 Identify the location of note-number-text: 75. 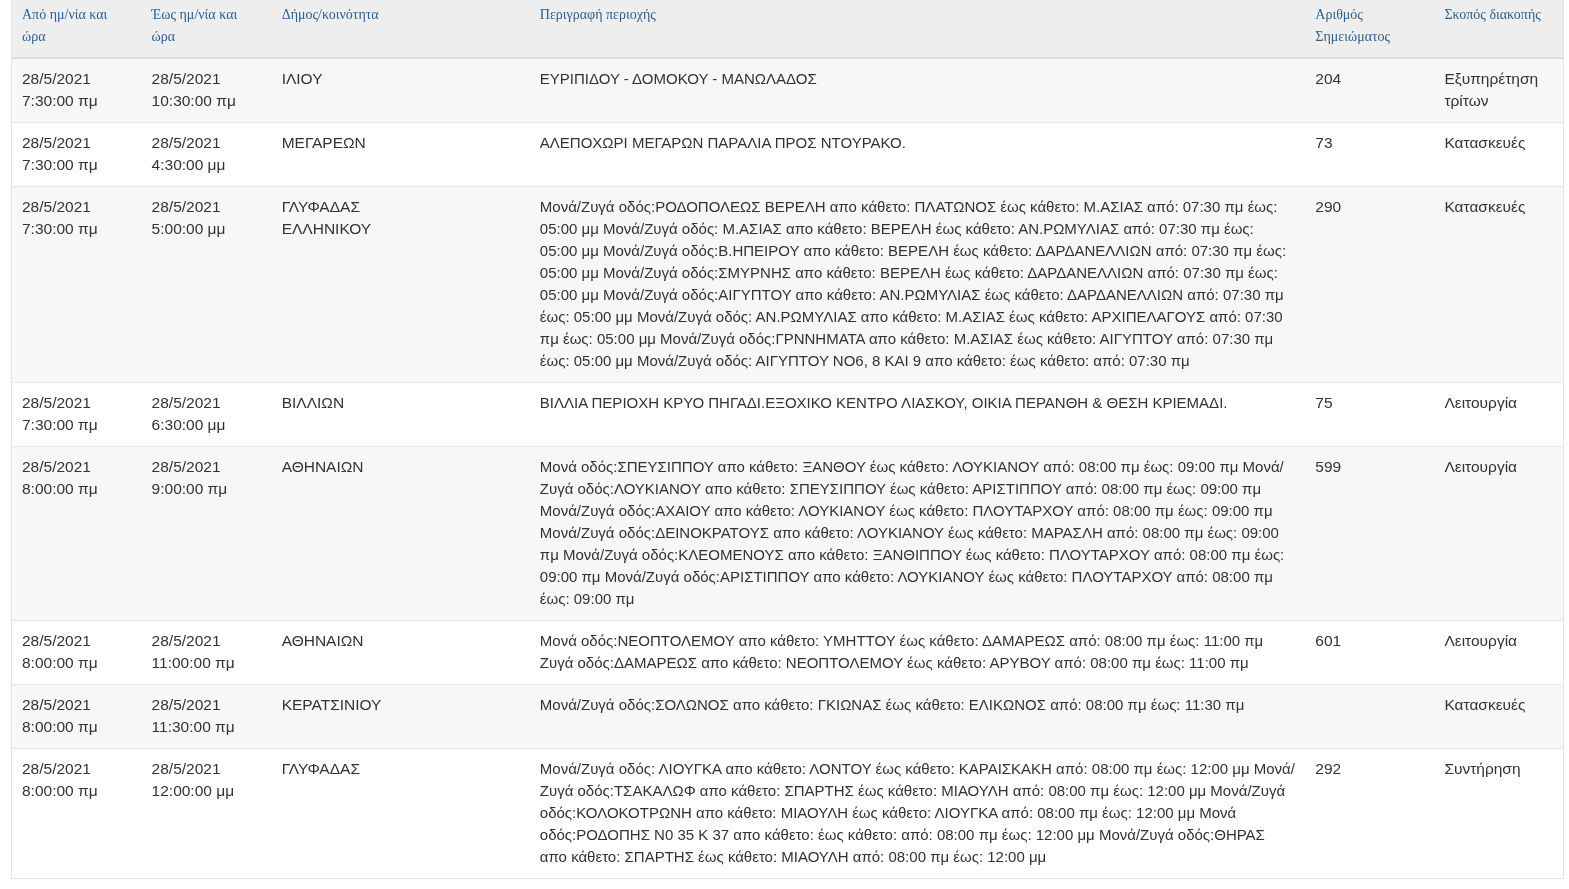
(1324, 402).